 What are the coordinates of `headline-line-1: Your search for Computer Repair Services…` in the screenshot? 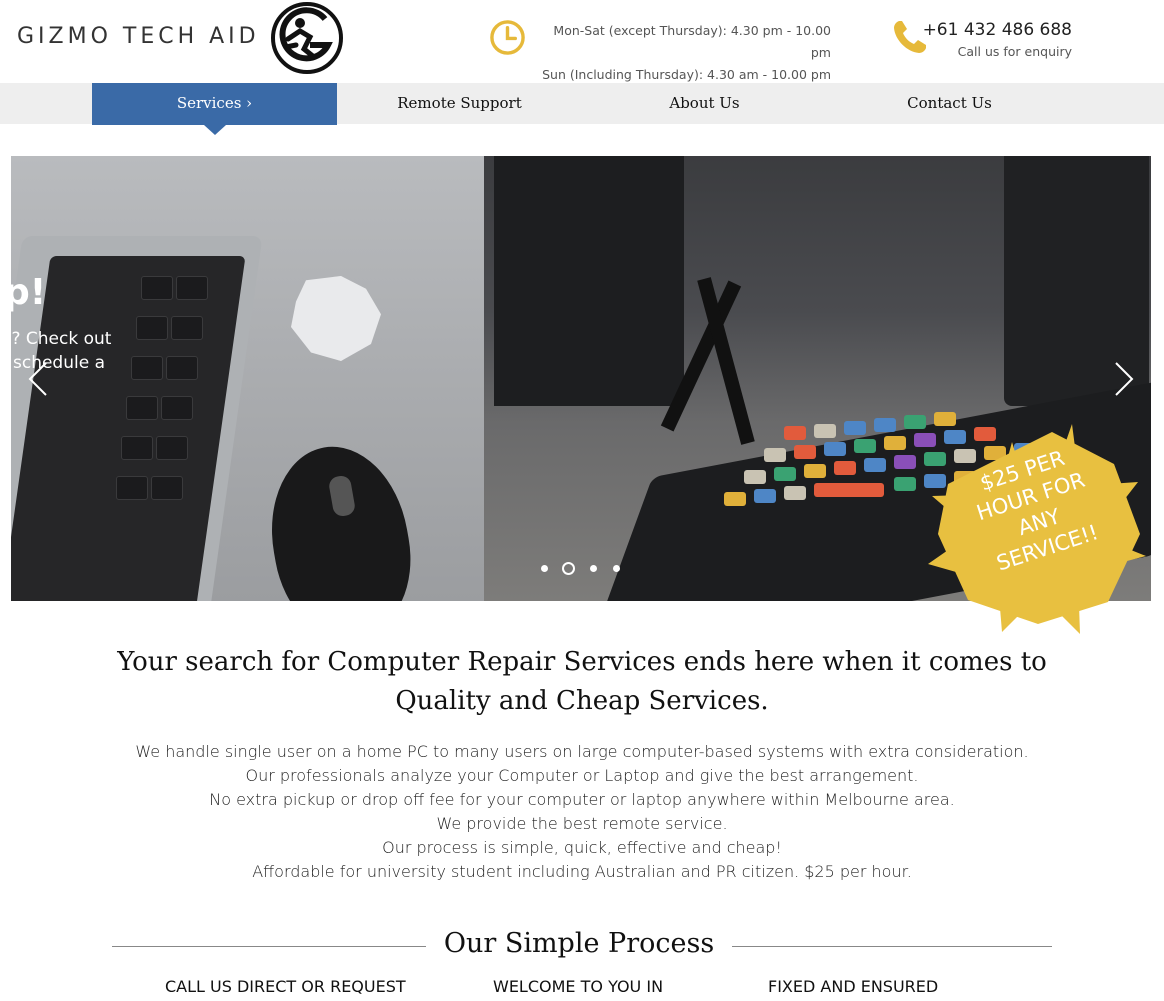 It's located at (582, 662).